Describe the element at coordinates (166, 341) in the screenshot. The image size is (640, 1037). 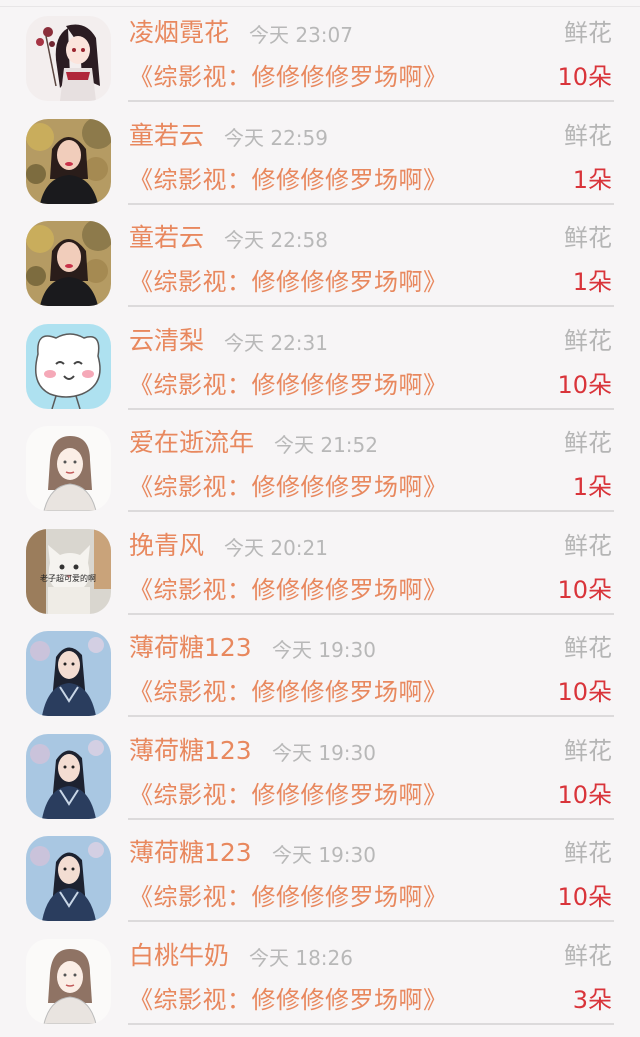
I see `user-name: 云清梨` at that location.